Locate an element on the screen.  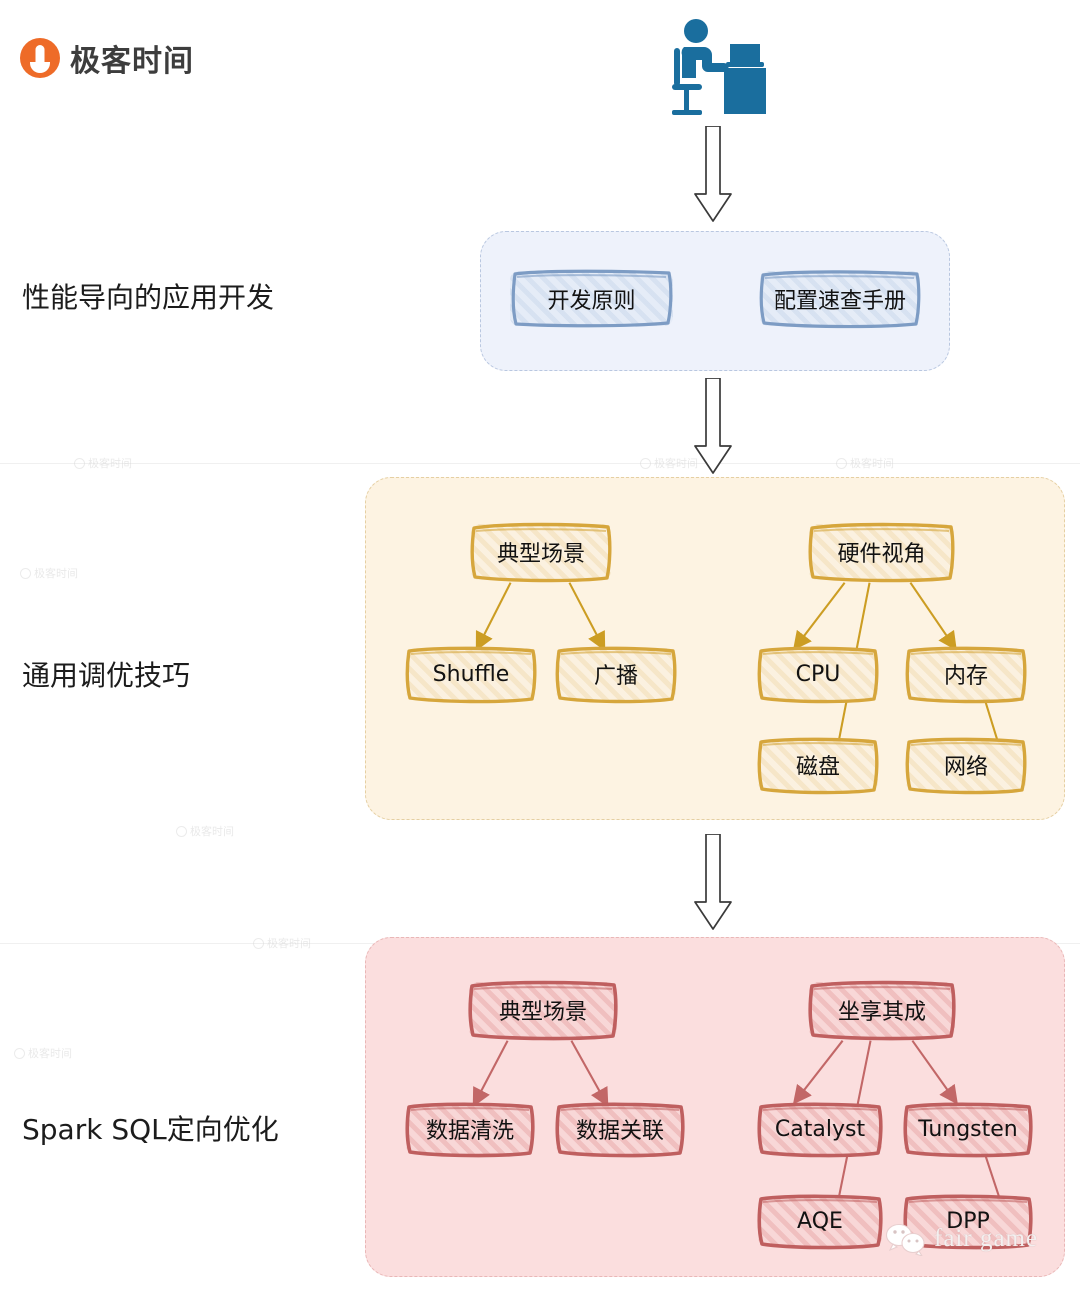
node-label: 网络 is located at coordinates (965, 767).